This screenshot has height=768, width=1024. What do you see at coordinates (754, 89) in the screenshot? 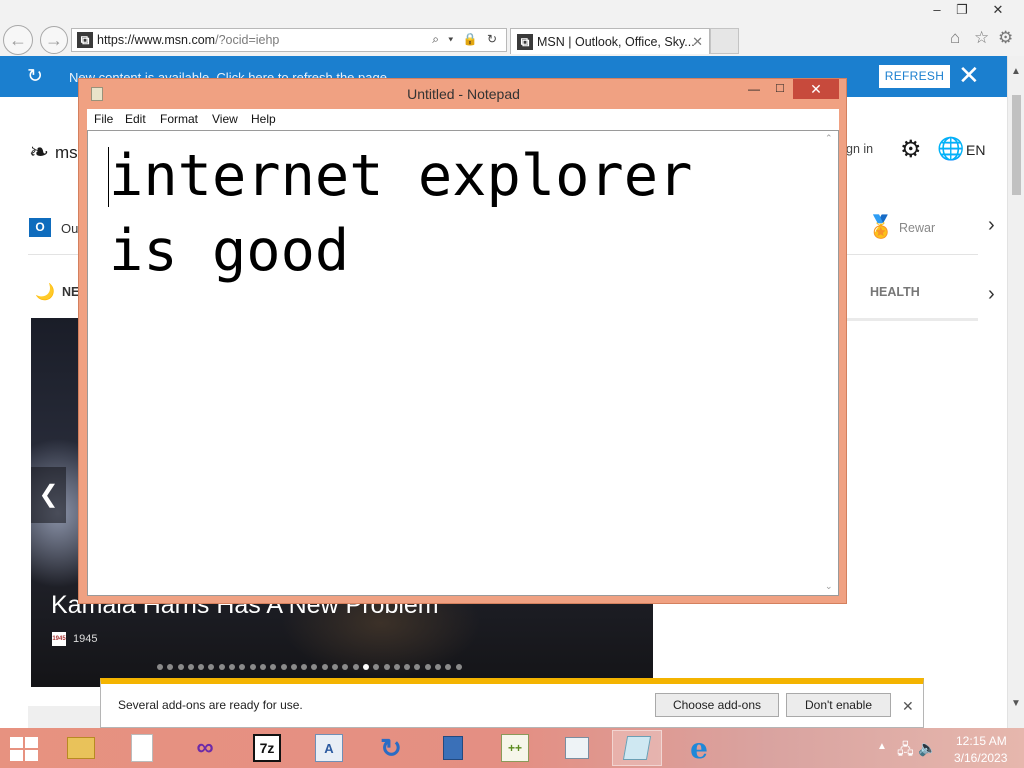
I see `notepad-minimize-button: —` at bounding box center [754, 89].